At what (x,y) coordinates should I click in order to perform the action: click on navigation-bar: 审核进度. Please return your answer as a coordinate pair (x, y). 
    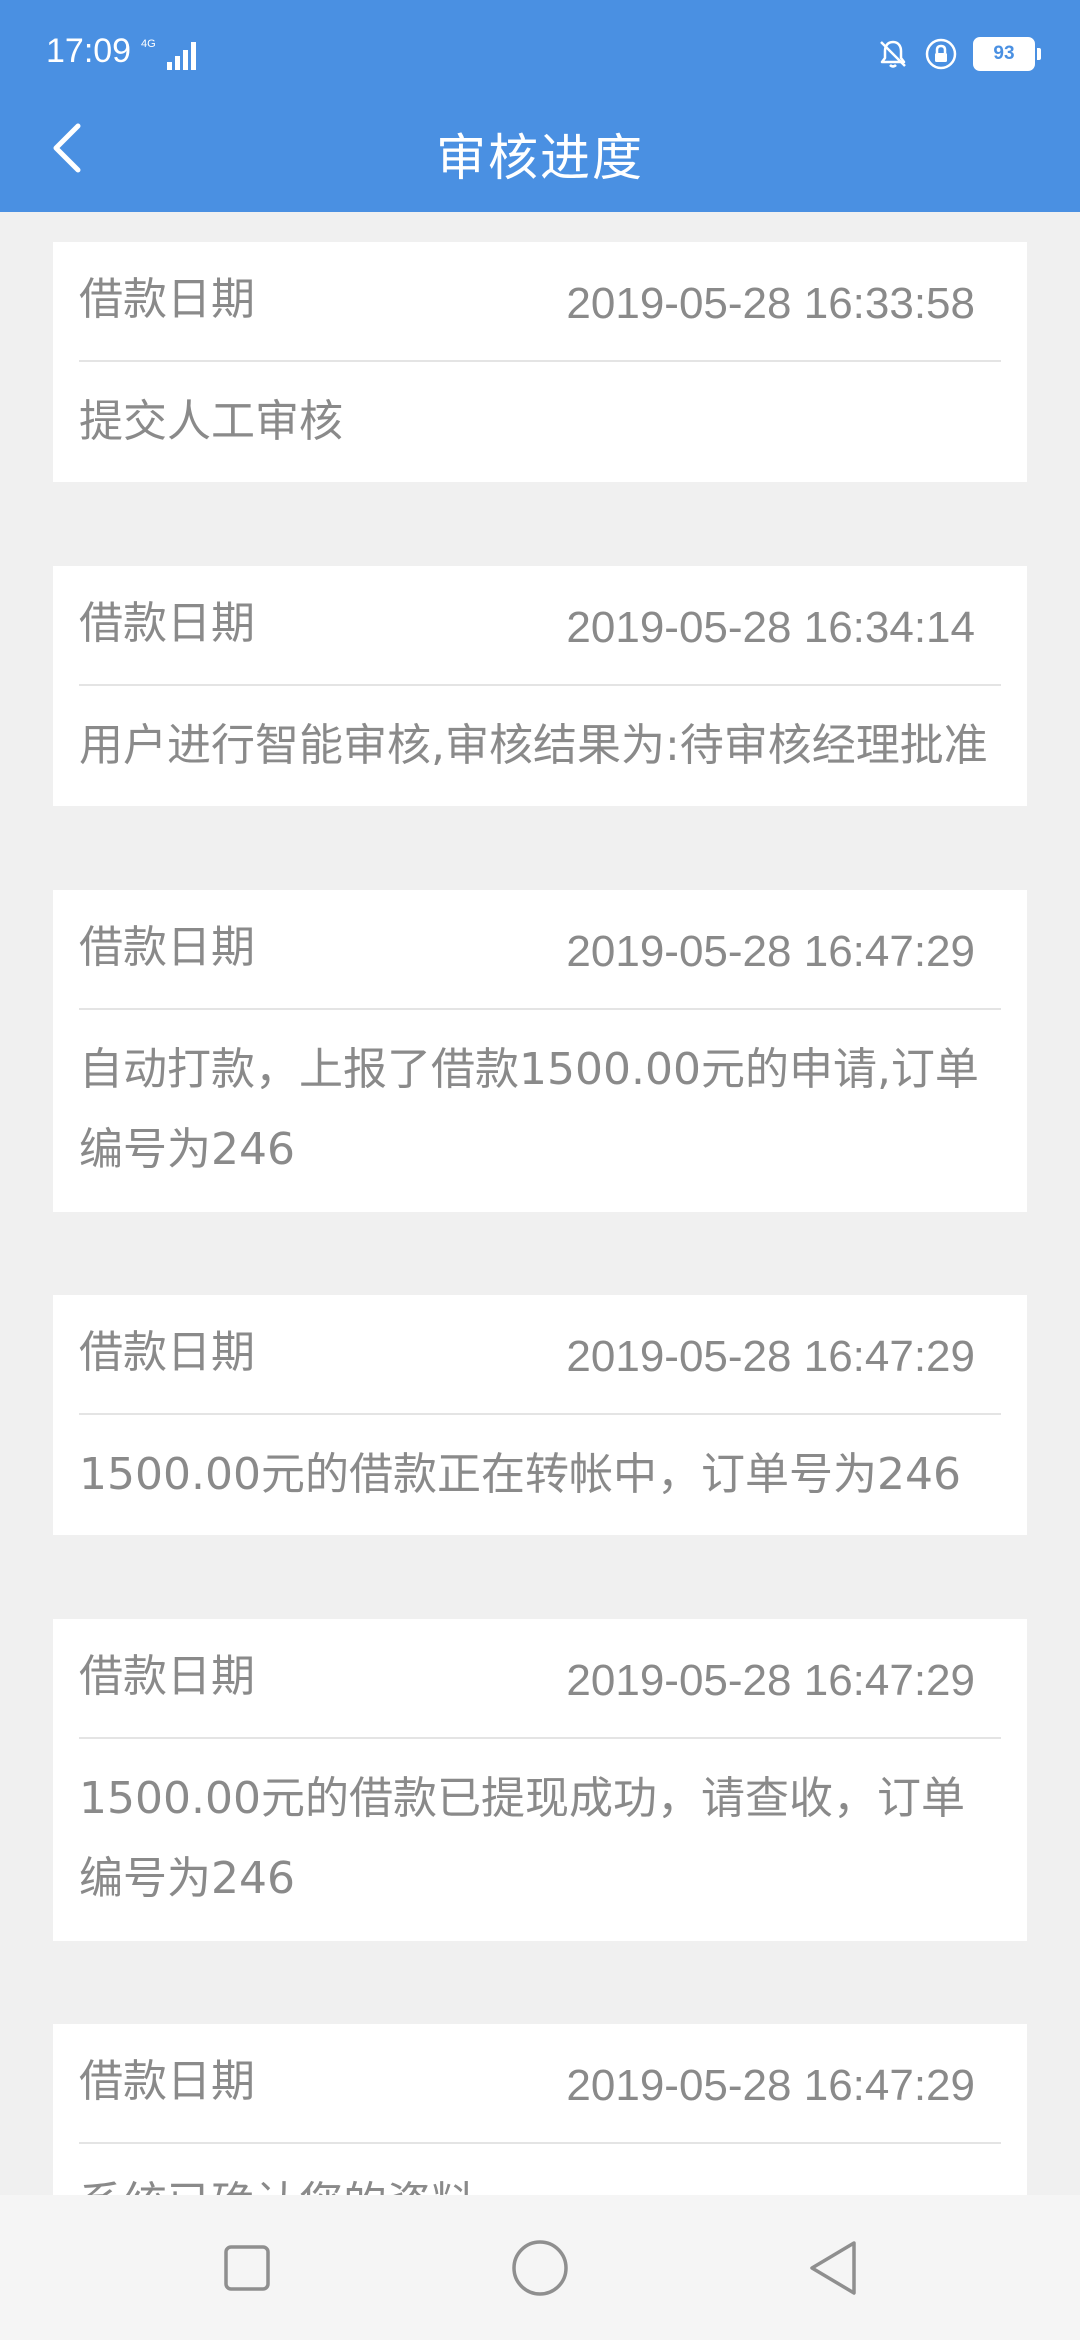
    Looking at the image, I should click on (540, 156).